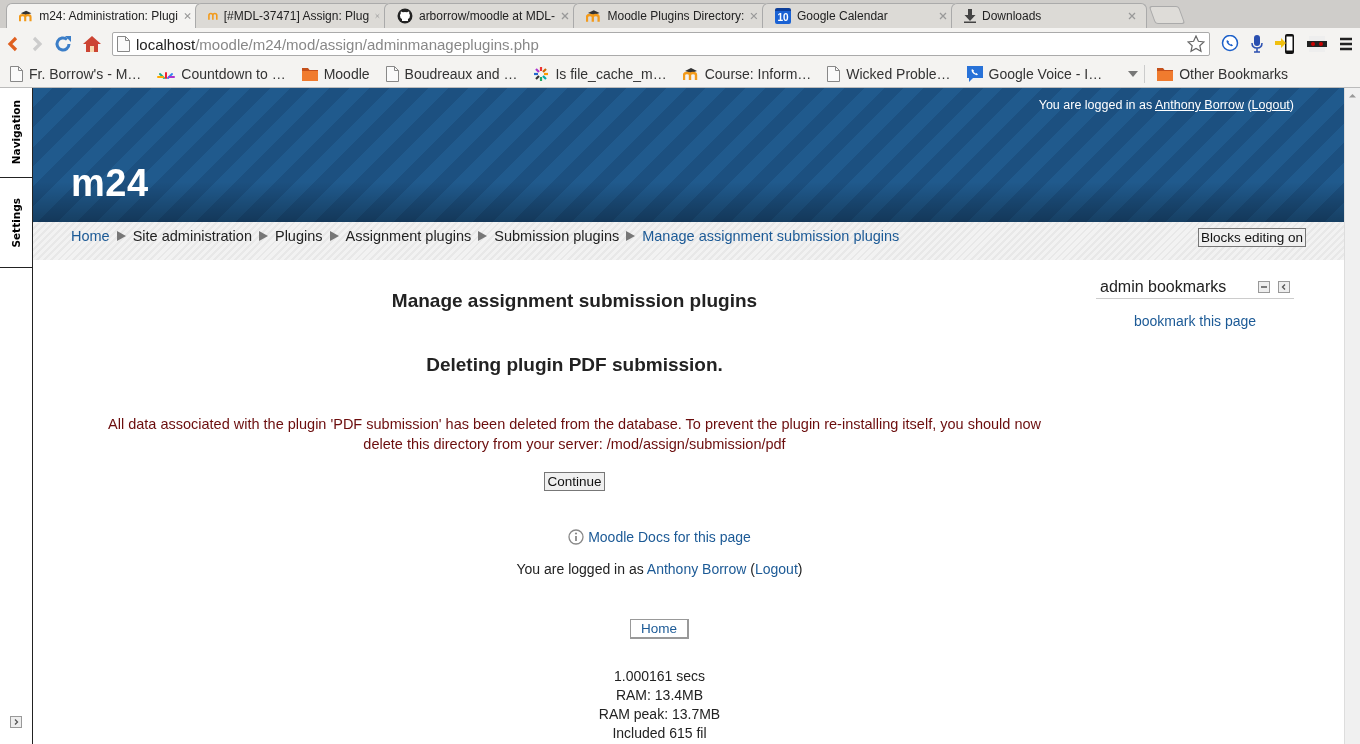 Image resolution: width=1360 pixels, height=744 pixels. I want to click on notice-message: All data associated with the plugin 'PDF submission' has been deleted from the database. To prevent the plugin re-installing itself, you should now delete this directory from your server: /mod/assign/submission/pdf, so click(574, 434).